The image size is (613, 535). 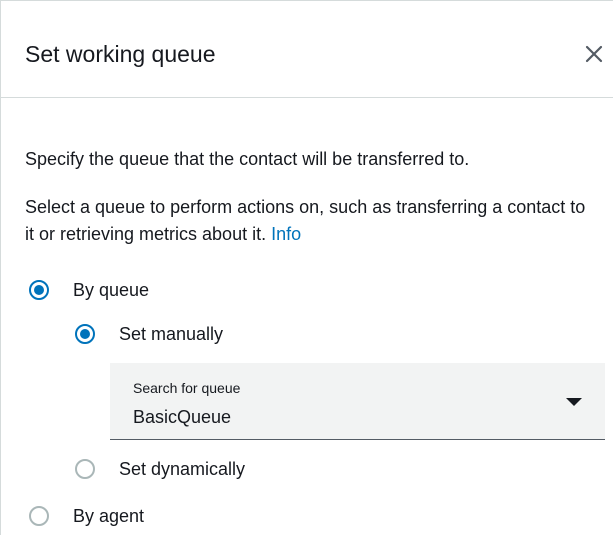 I want to click on queue-select-value: BasicQueue, so click(x=182, y=417).